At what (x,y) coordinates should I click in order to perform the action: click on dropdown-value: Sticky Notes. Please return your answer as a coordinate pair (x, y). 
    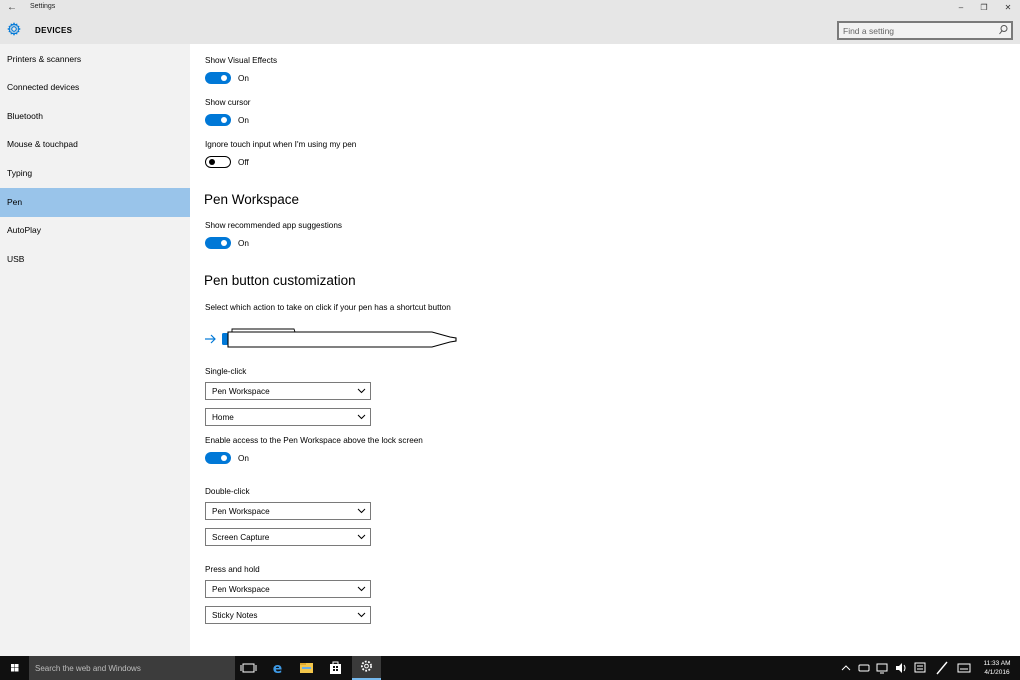
    Looking at the image, I should click on (235, 615).